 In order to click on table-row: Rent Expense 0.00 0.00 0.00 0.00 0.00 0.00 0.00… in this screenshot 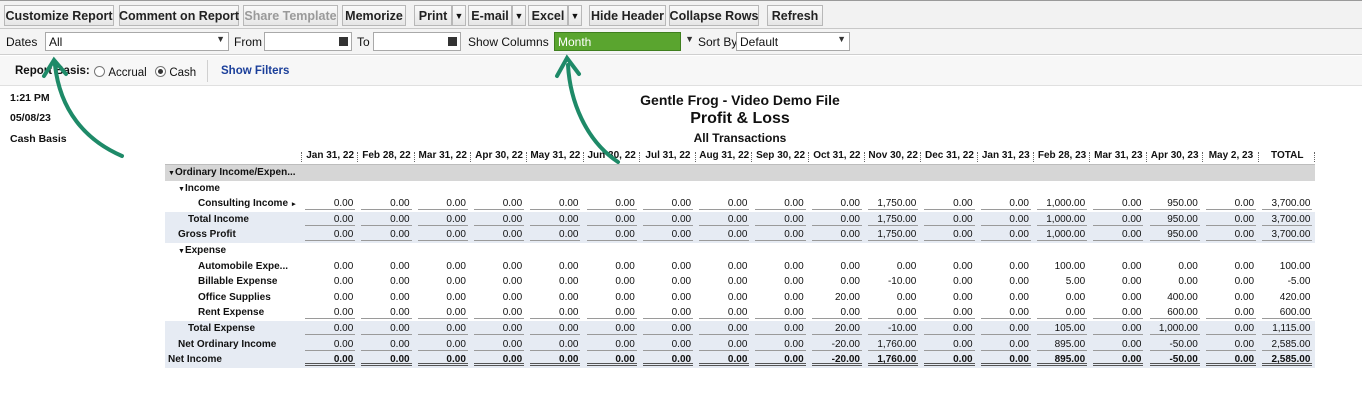, I will do `click(740, 313)`.